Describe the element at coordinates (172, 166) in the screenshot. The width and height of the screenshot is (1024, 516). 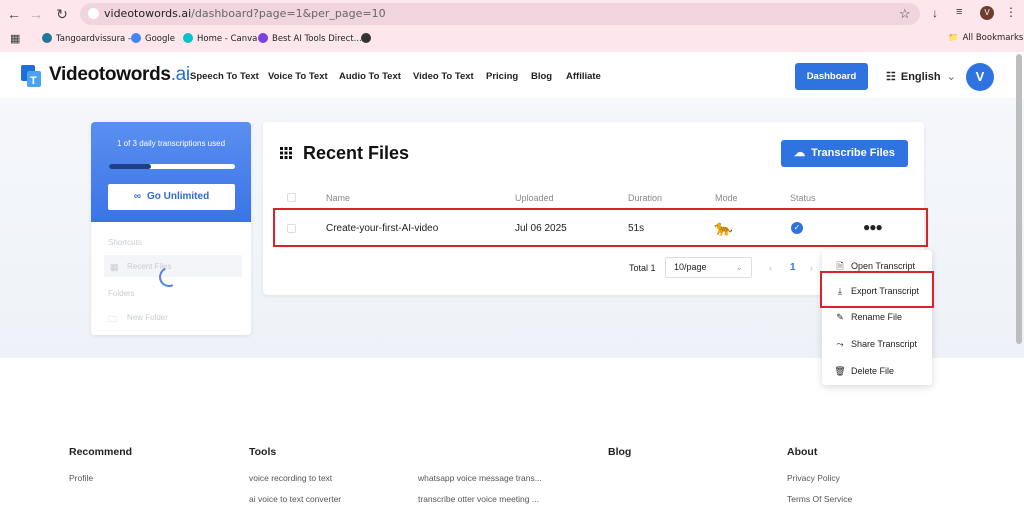
I see `usage-progress-bar` at that location.